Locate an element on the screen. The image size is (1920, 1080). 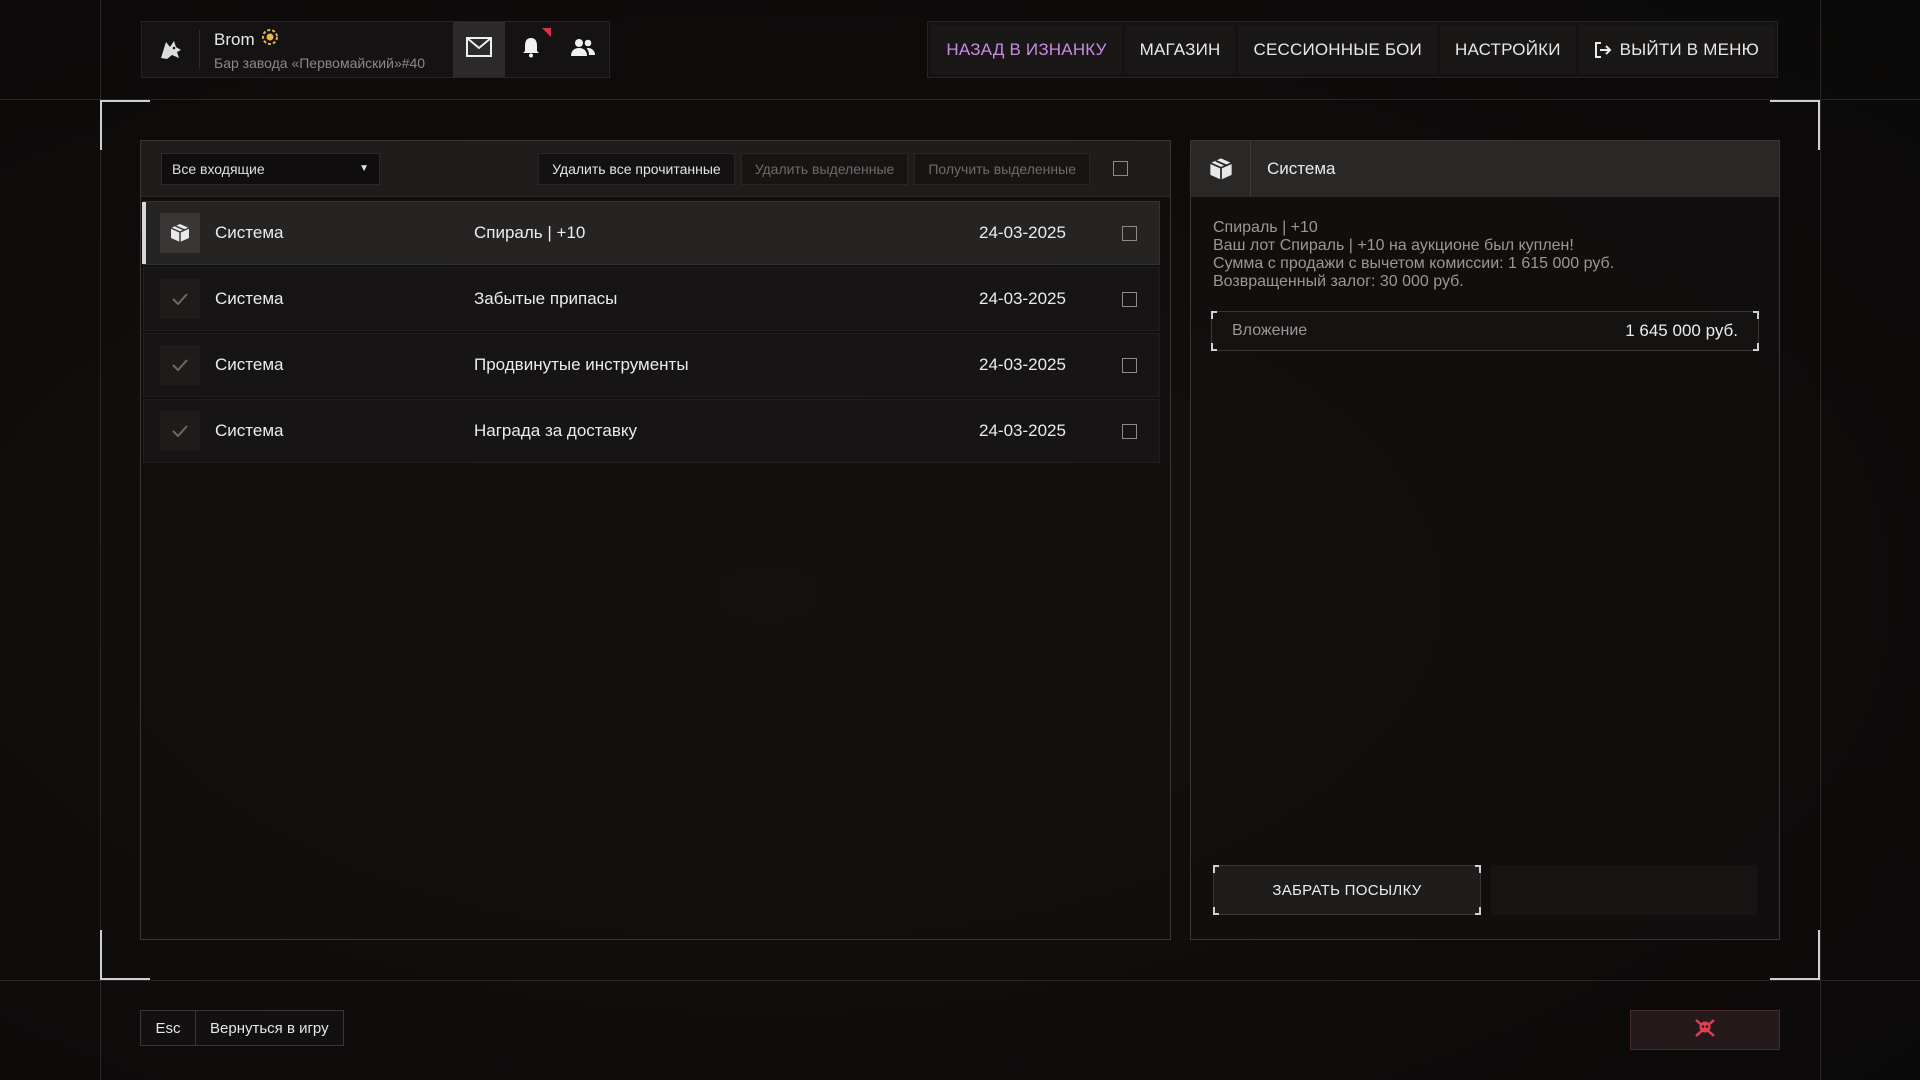
friends-icon is located at coordinates (583, 49).